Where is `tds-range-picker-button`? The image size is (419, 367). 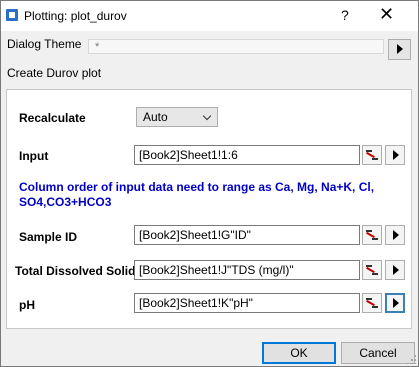 tds-range-picker-button is located at coordinates (372, 270).